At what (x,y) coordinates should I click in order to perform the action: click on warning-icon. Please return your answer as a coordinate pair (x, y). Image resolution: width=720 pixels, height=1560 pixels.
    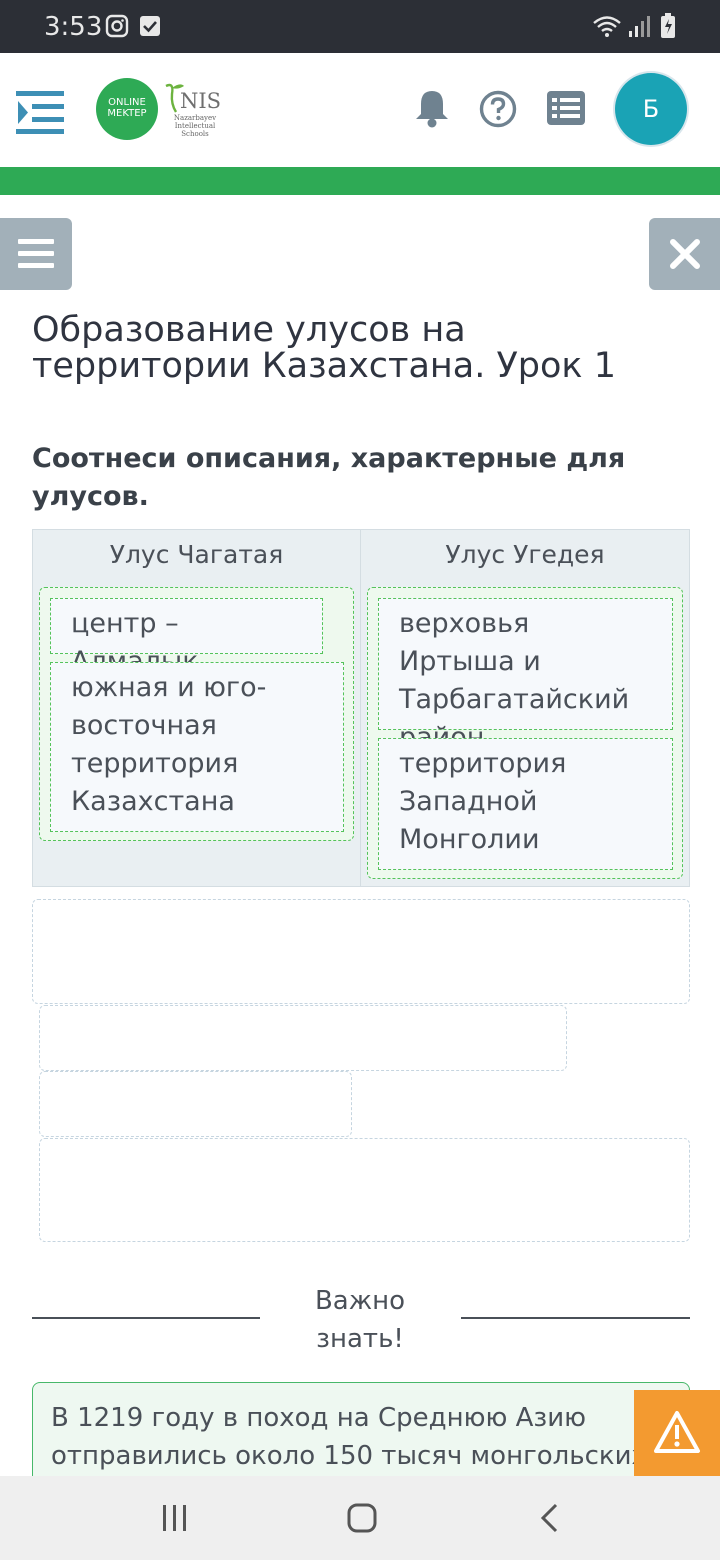
    Looking at the image, I should click on (677, 1432).